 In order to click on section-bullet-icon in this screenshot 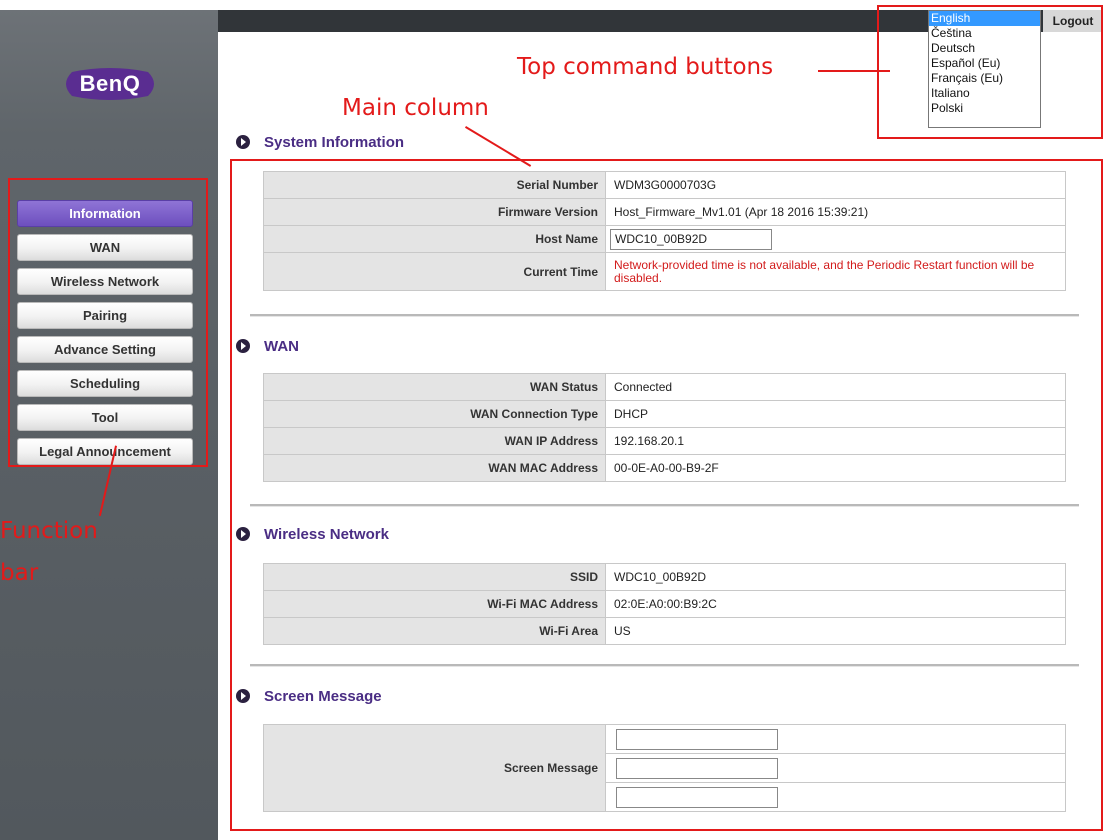, I will do `click(243, 142)`.